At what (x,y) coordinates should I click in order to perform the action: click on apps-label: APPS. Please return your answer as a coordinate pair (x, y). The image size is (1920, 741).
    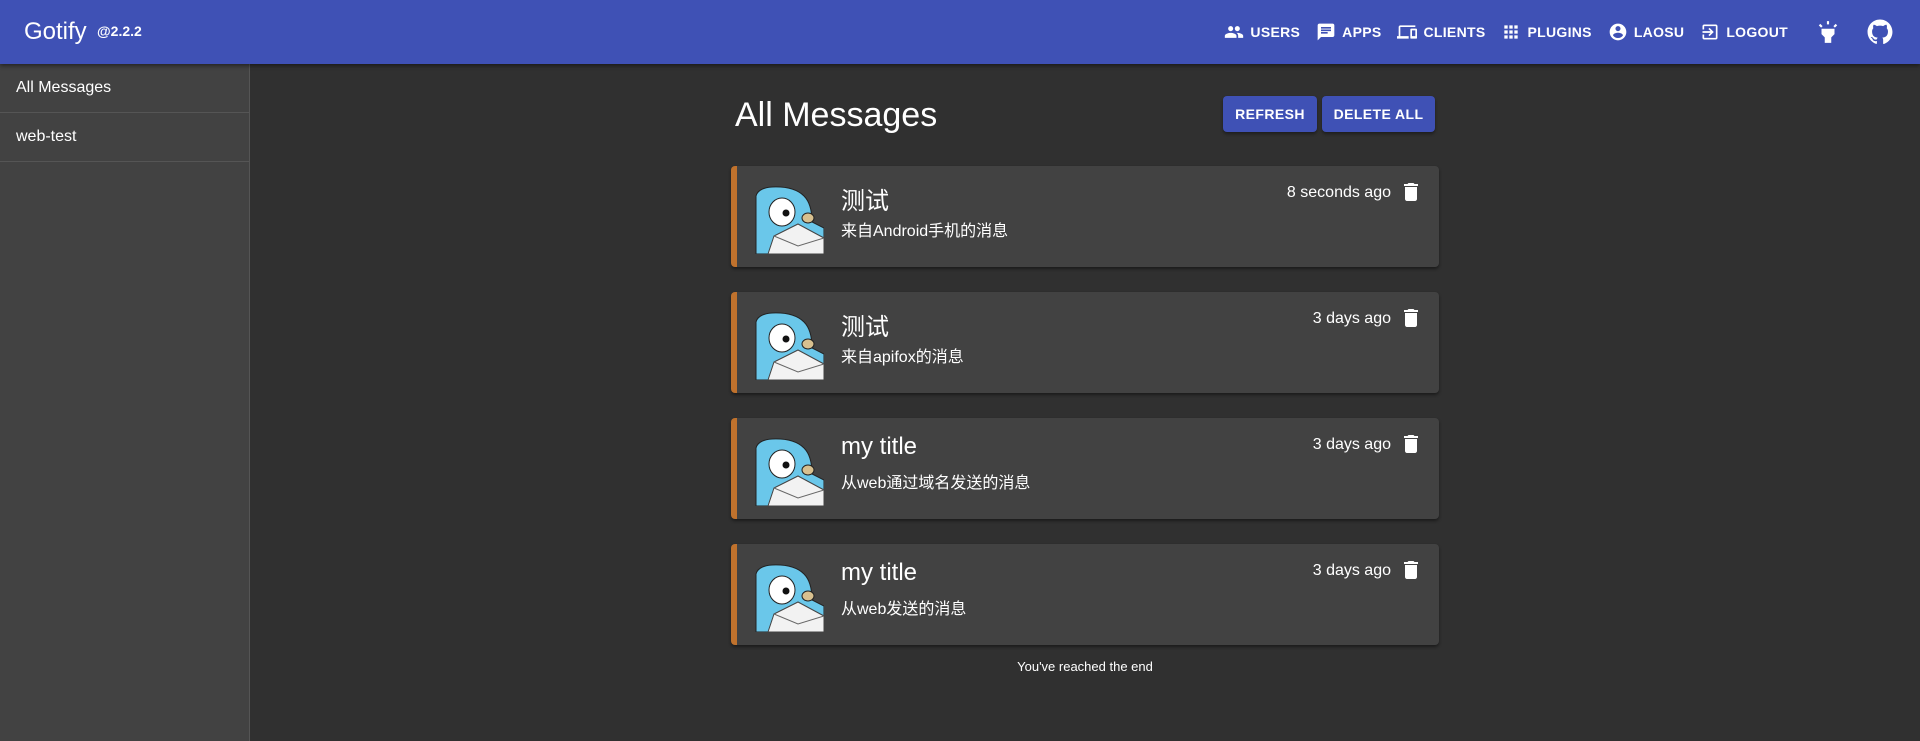
    Looking at the image, I should click on (1362, 32).